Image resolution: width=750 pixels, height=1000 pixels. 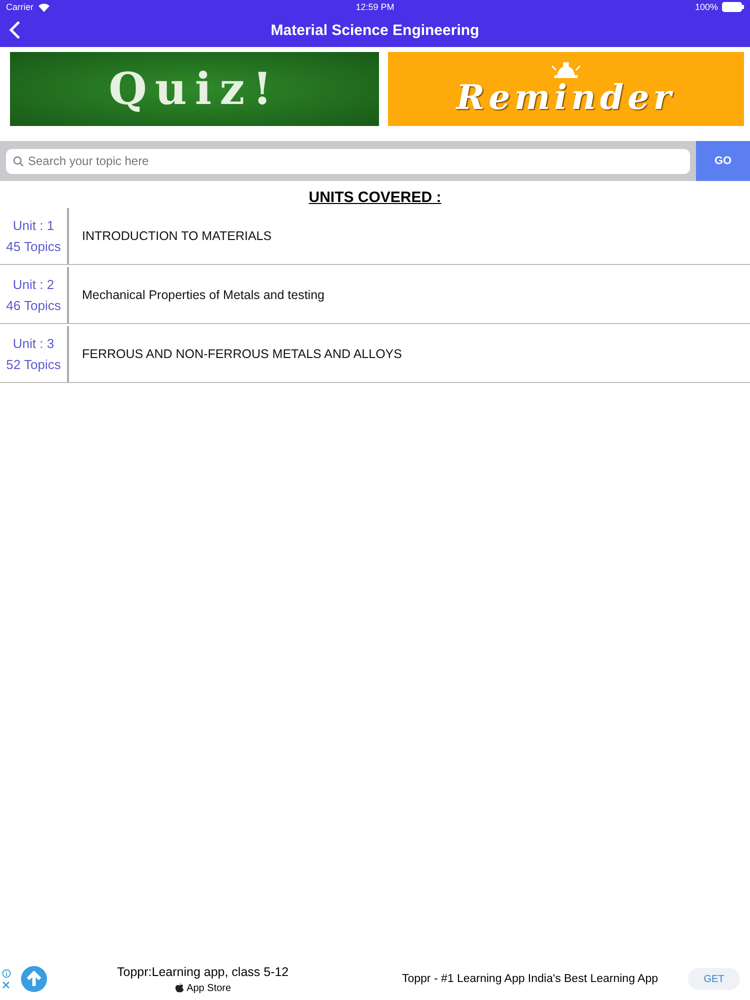 I want to click on section-heading: UNITS COVERED :, so click(x=375, y=197).